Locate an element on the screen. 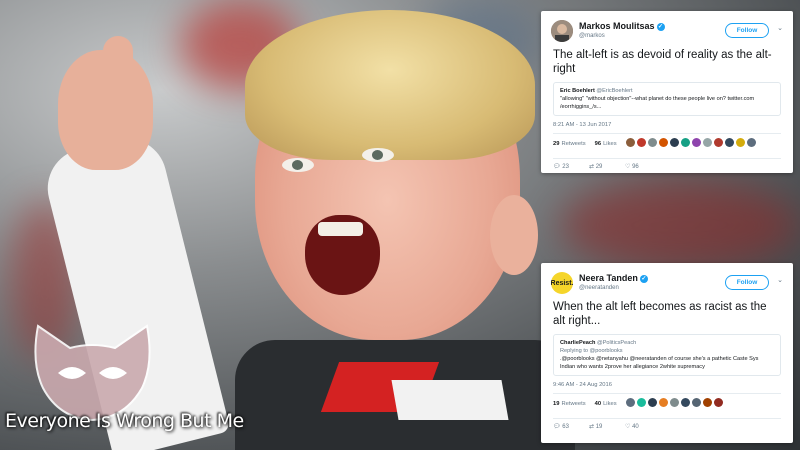 This screenshot has height=450, width=800. retweet-count: 19 Retweets is located at coordinates (569, 404).